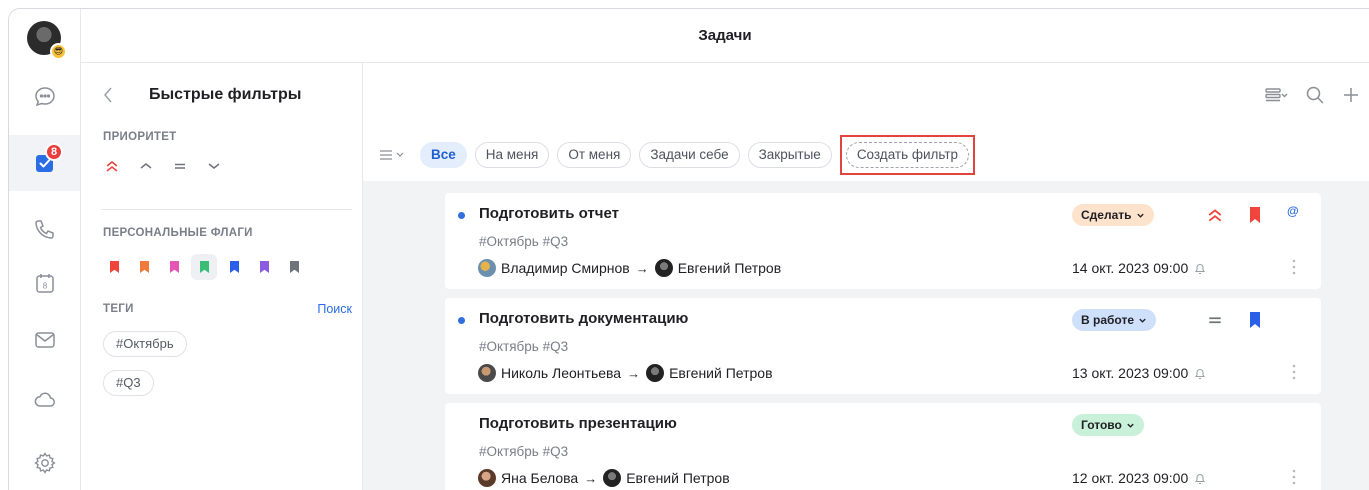 This screenshot has height=490, width=1369. I want to click on gear-icon, so click(44, 463).